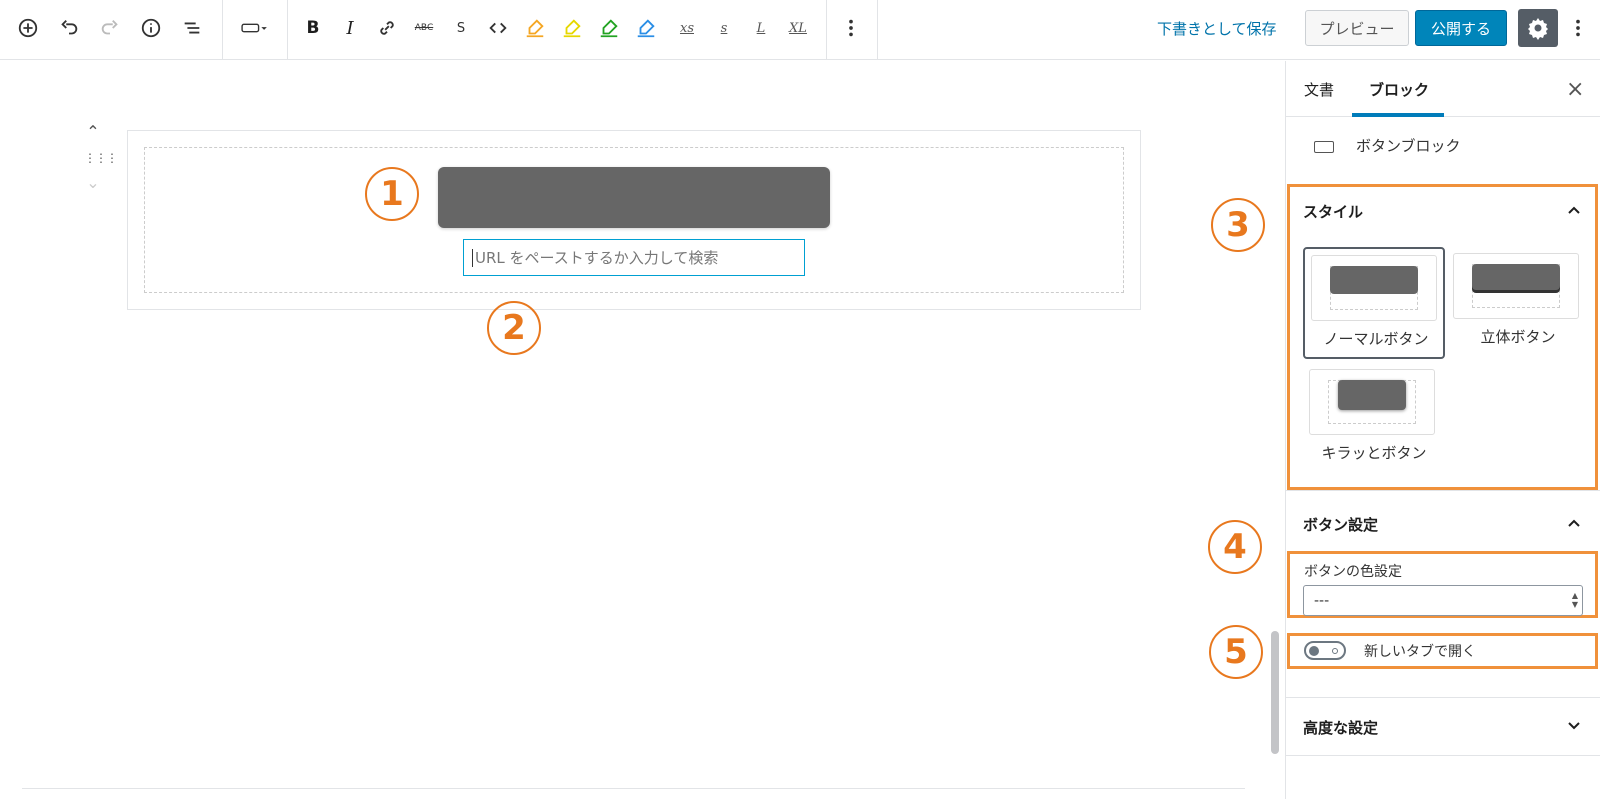 The height and width of the screenshot is (799, 1600). What do you see at coordinates (1575, 89) in the screenshot?
I see `close-icon: ×` at bounding box center [1575, 89].